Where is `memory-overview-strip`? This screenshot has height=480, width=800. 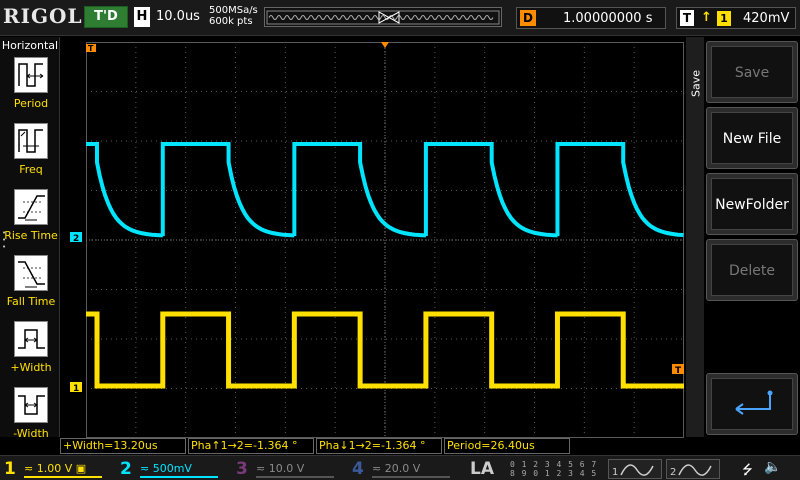
memory-overview-strip is located at coordinates (383, 17).